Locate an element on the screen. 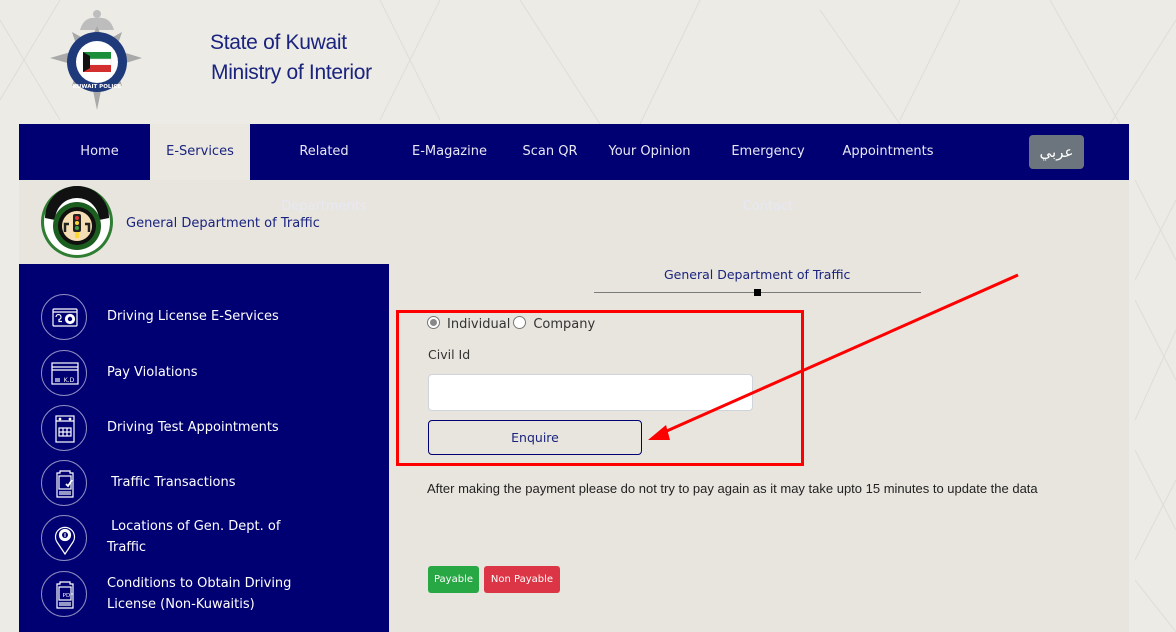 This screenshot has width=1176, height=632. department-header: General Department of Traffic is located at coordinates (574, 222).